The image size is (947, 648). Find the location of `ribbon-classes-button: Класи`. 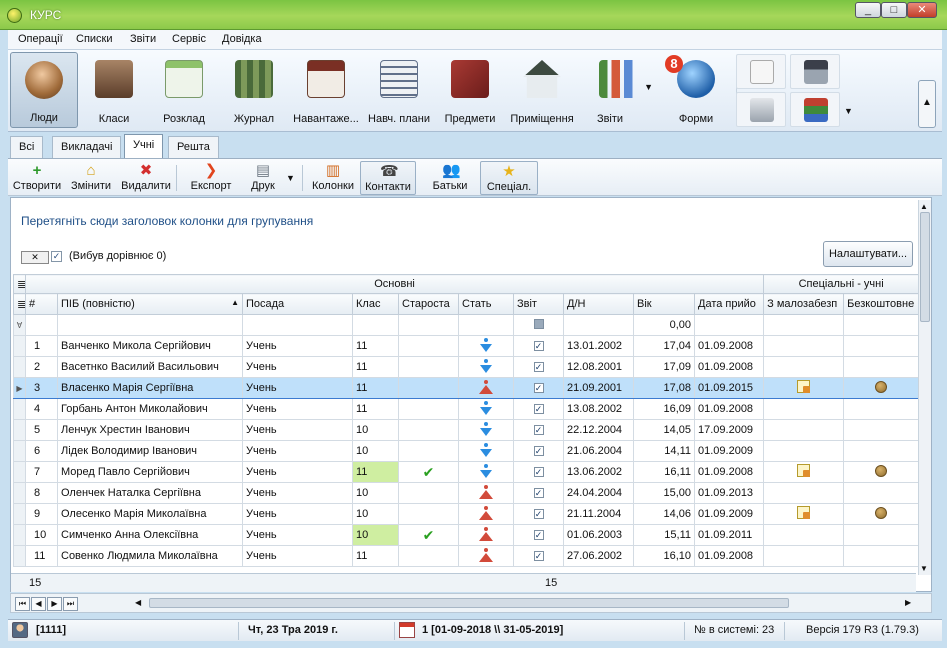

ribbon-classes-button: Класи is located at coordinates (114, 90).